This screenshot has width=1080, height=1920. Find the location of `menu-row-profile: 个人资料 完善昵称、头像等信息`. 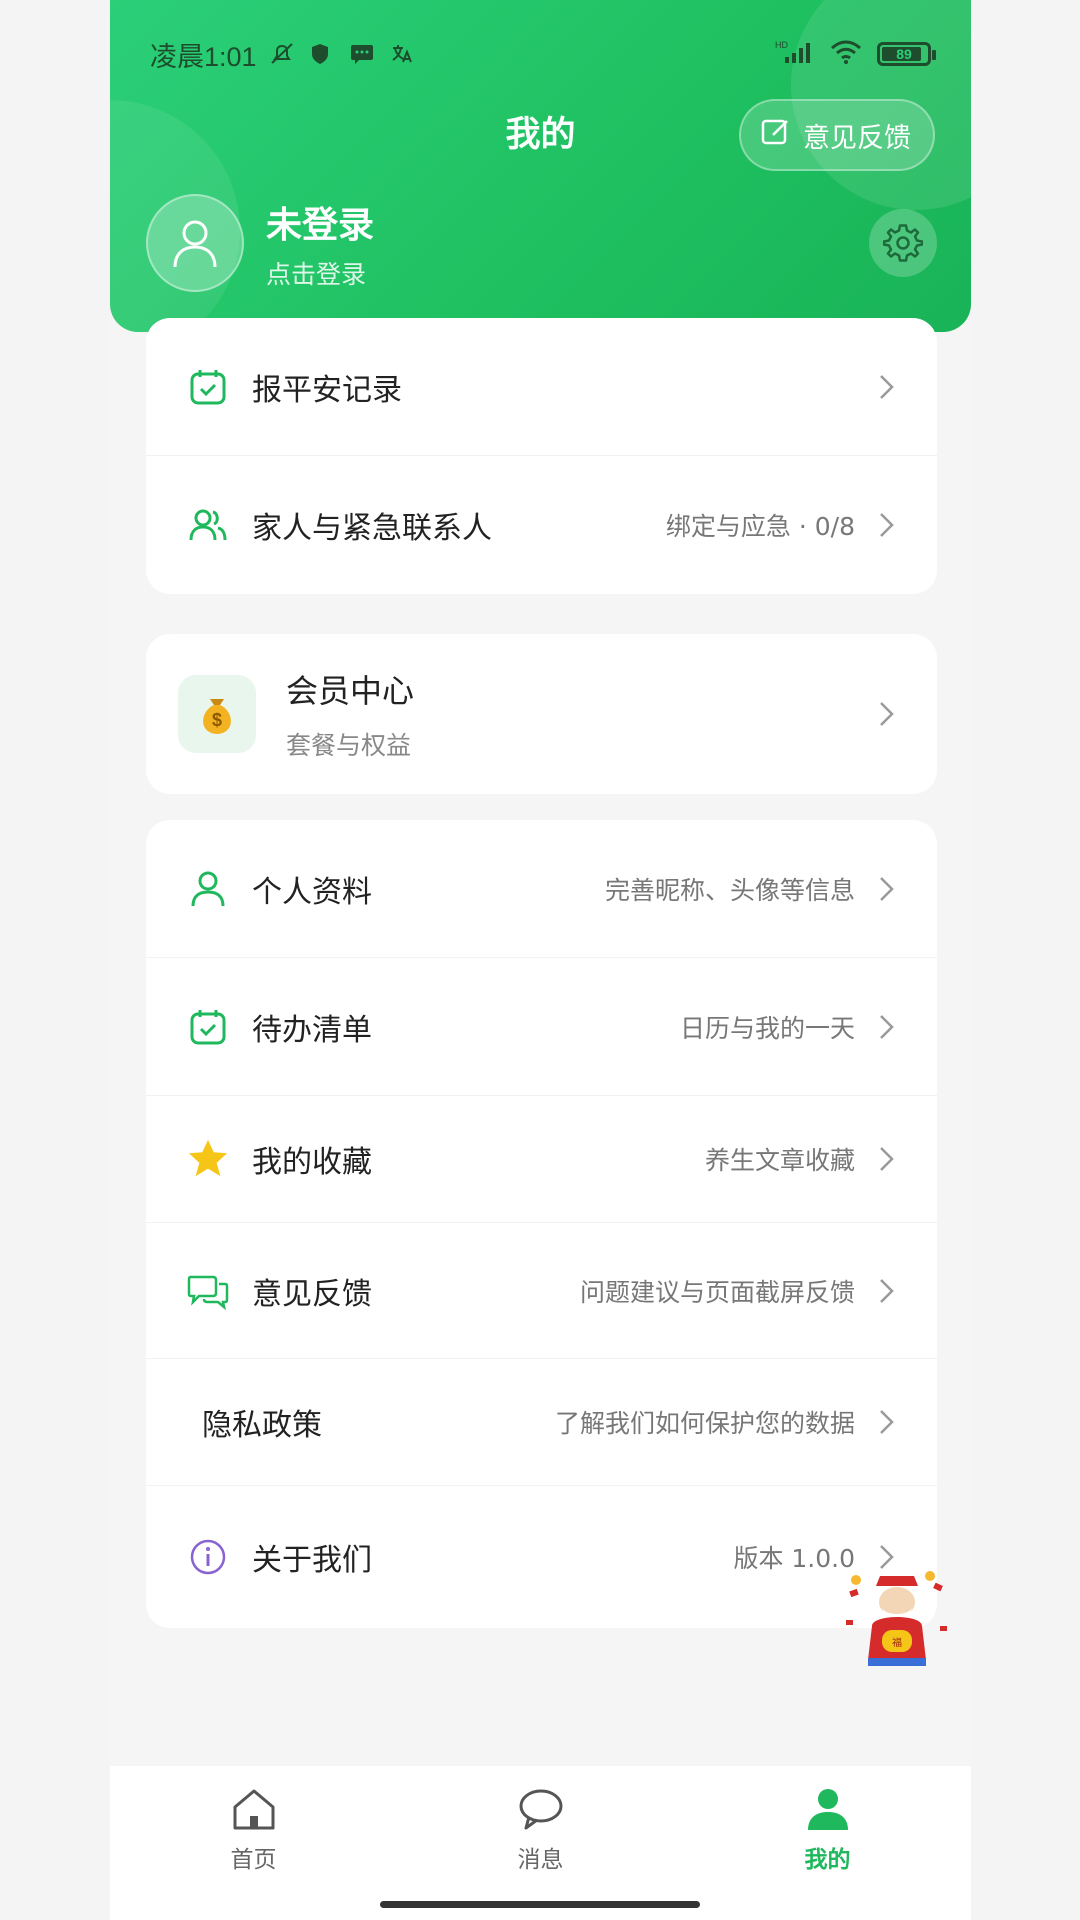

menu-row-profile: 个人资料 完善昵称、头像等信息 is located at coordinates (541, 889).